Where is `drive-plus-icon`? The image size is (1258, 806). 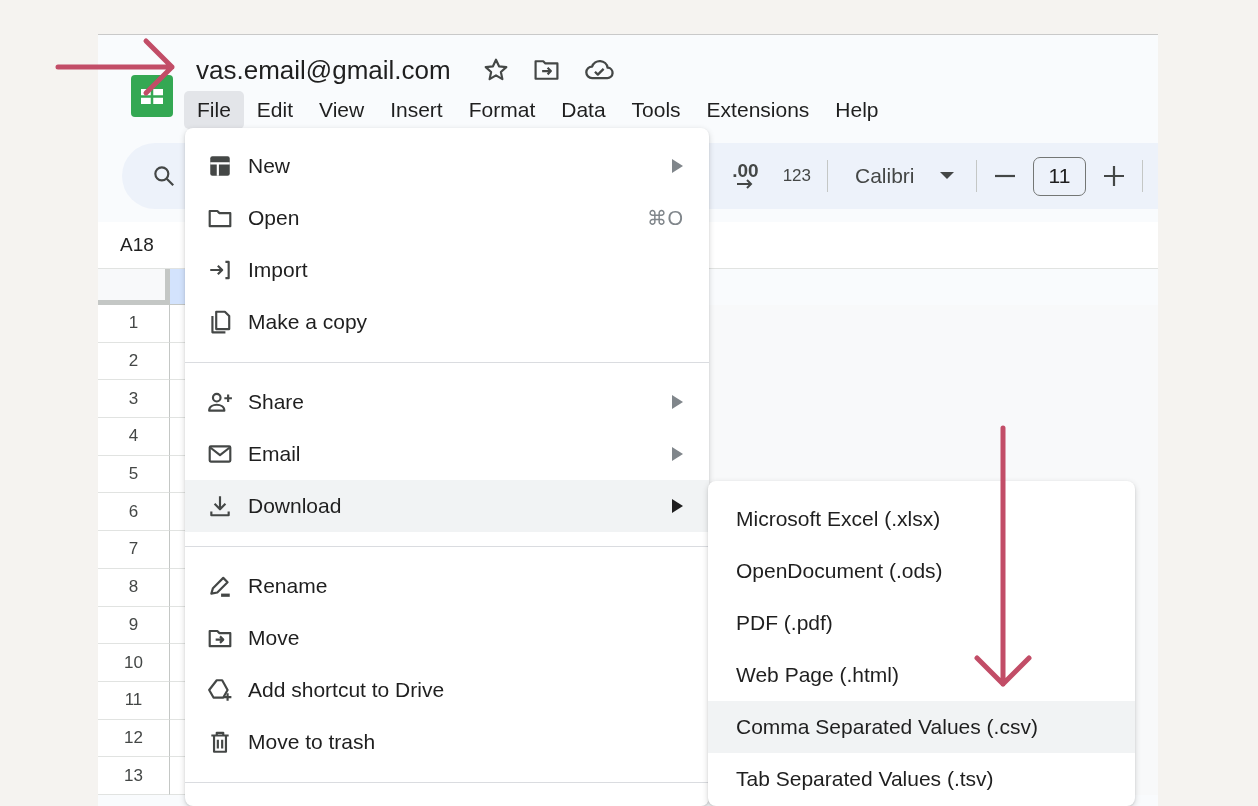 drive-plus-icon is located at coordinates (220, 690).